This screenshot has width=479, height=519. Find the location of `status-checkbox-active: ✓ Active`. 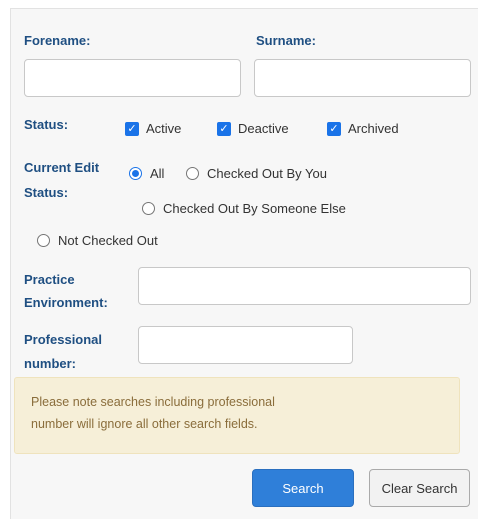

status-checkbox-active: ✓ Active is located at coordinates (153, 128).